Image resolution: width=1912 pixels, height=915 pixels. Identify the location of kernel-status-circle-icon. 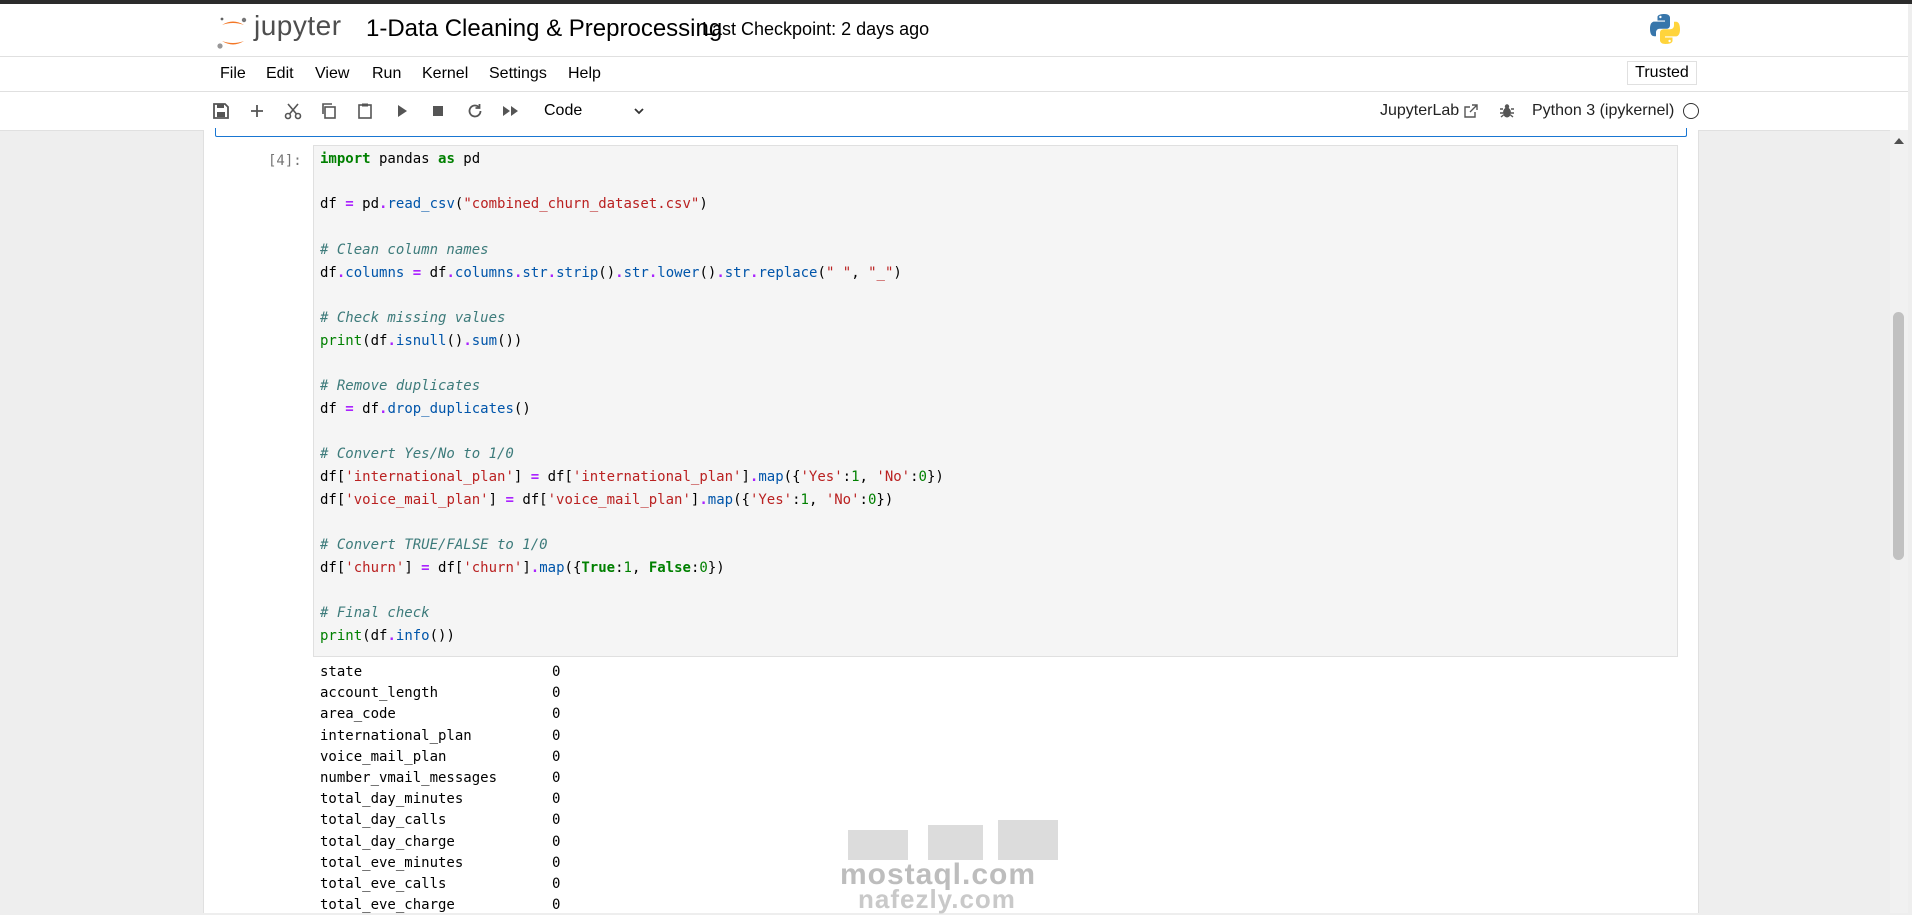
(1691, 111).